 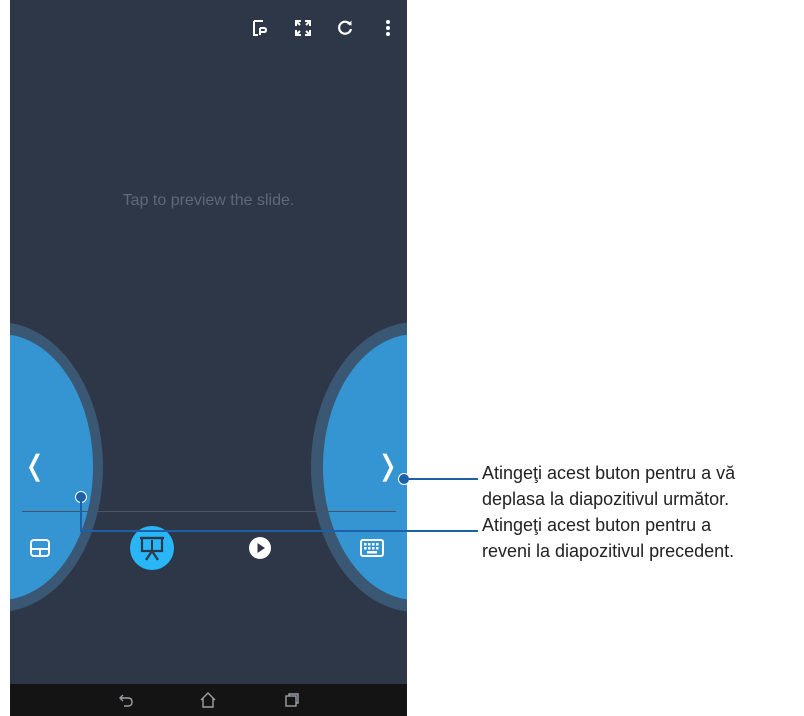 What do you see at coordinates (372, 548) in the screenshot?
I see `keyboard-icon` at bounding box center [372, 548].